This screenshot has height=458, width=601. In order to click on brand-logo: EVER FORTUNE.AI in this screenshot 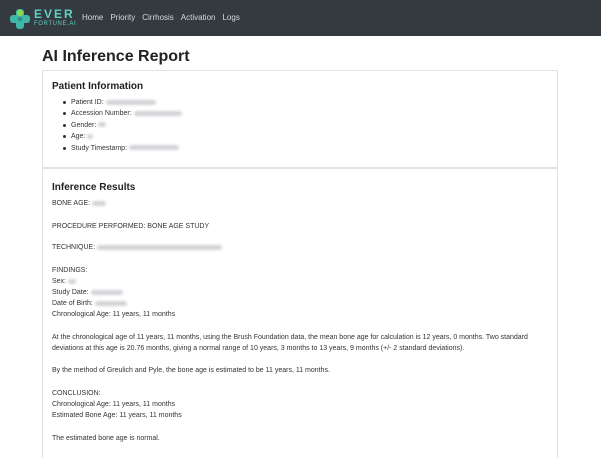, I will do `click(42, 18)`.